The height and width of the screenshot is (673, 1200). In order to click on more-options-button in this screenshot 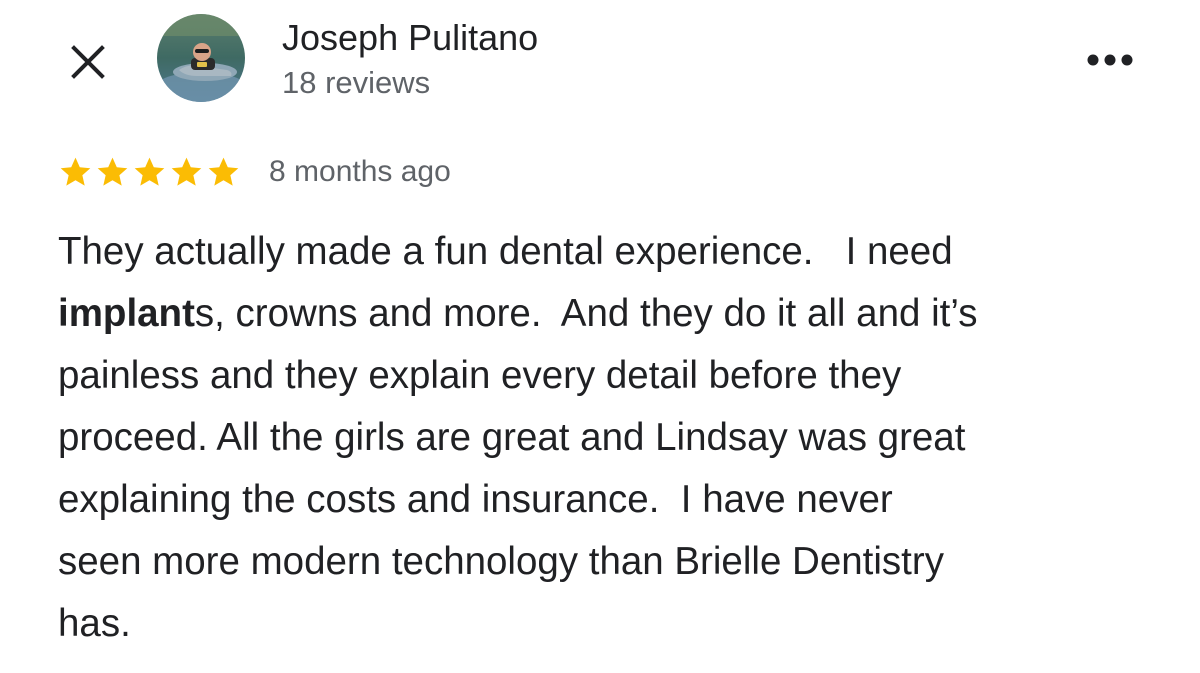, I will do `click(1110, 60)`.